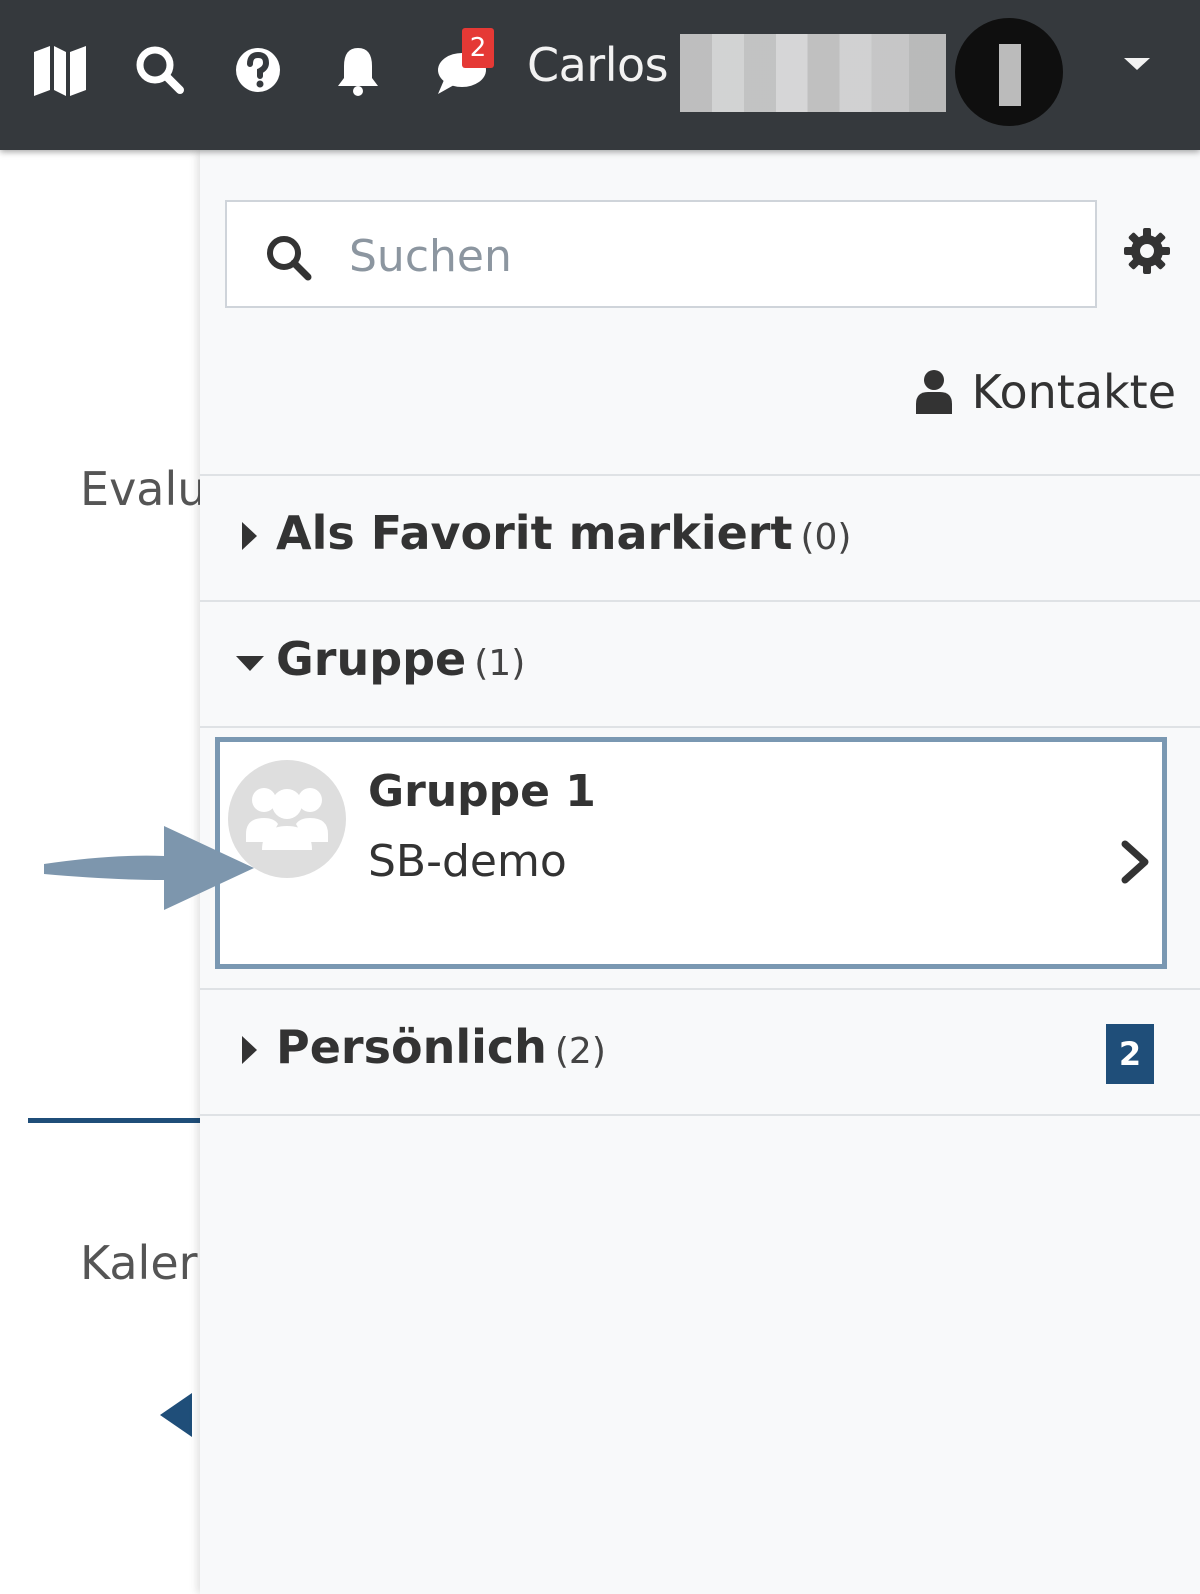 This screenshot has width=1200, height=1594. What do you see at coordinates (699, 256) in the screenshot?
I see `search-input` at bounding box center [699, 256].